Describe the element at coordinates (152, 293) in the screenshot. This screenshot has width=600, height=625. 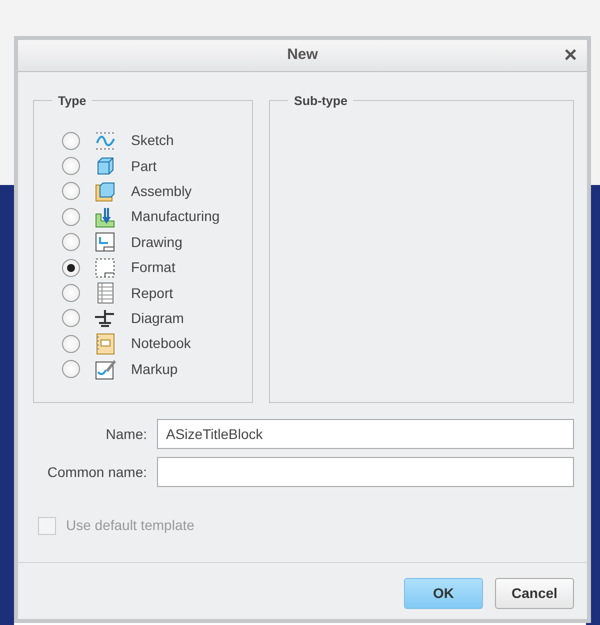
I see `type-label: Report` at that location.